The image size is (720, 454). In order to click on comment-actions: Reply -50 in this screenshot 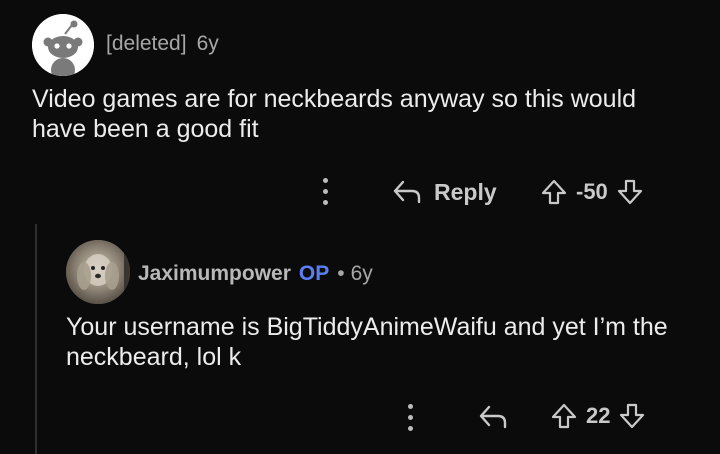, I will do `click(360, 190)`.